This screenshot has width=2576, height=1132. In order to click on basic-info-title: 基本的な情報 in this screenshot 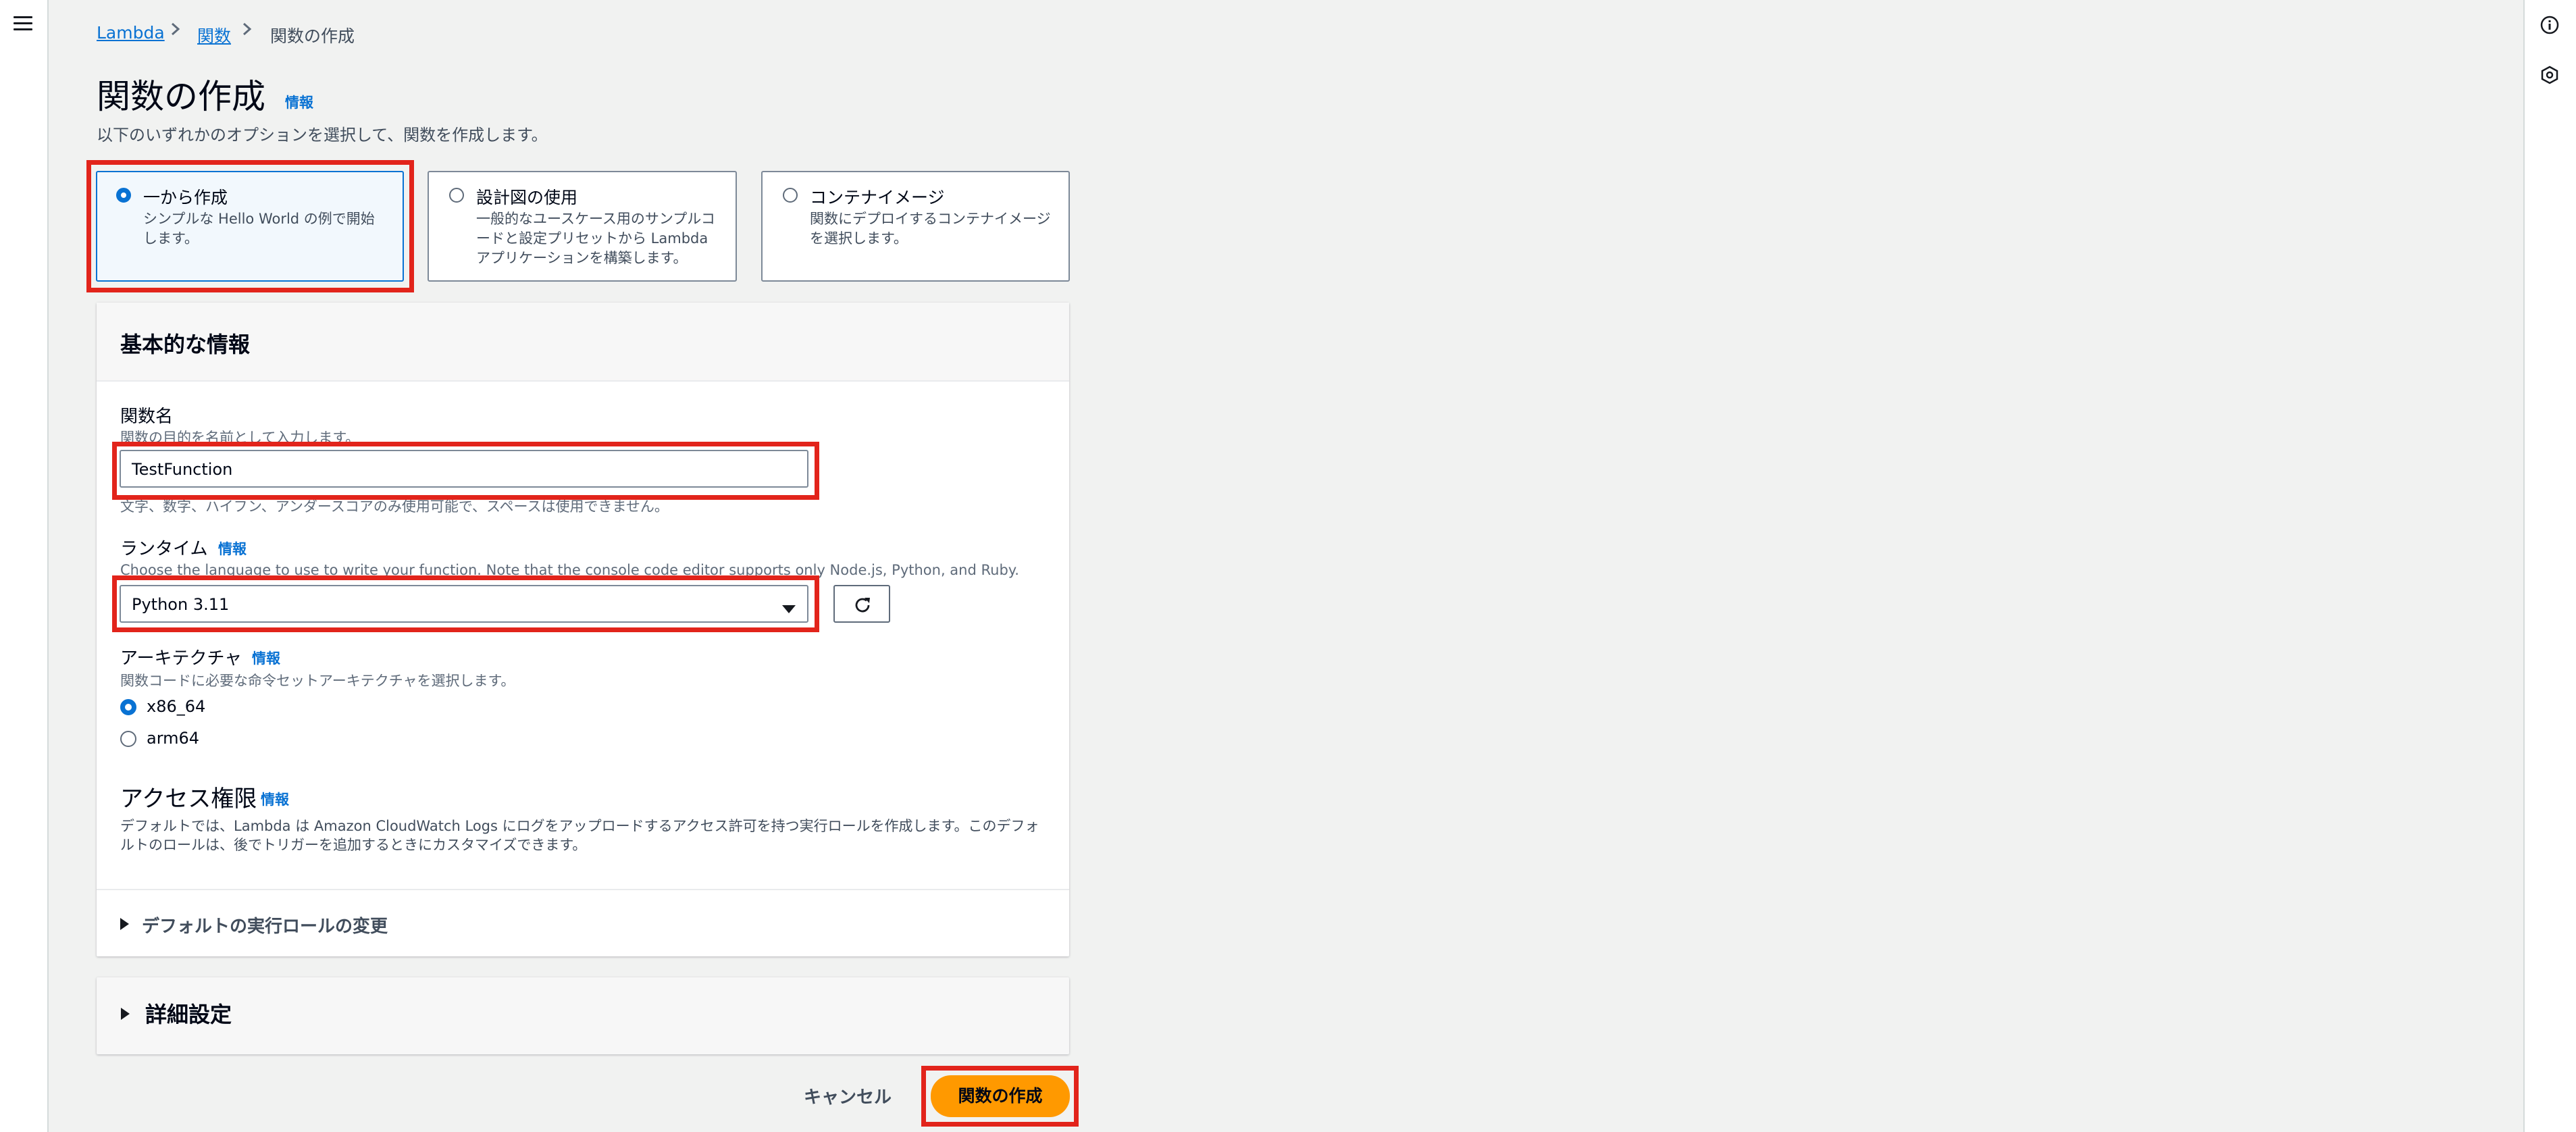, I will do `click(185, 344)`.